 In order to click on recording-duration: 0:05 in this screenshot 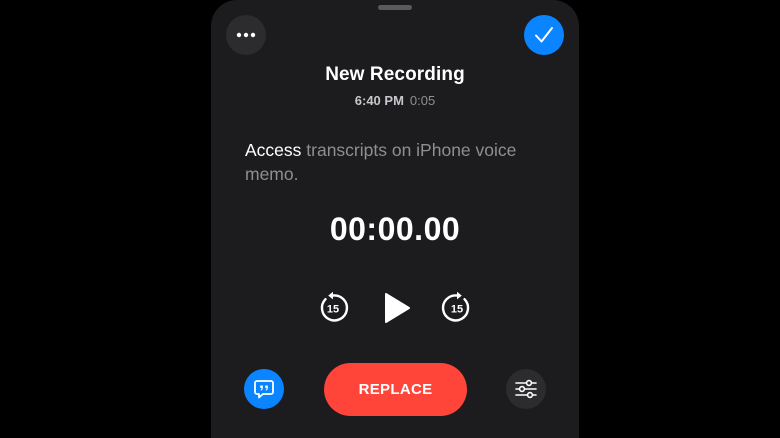, I will do `click(422, 100)`.